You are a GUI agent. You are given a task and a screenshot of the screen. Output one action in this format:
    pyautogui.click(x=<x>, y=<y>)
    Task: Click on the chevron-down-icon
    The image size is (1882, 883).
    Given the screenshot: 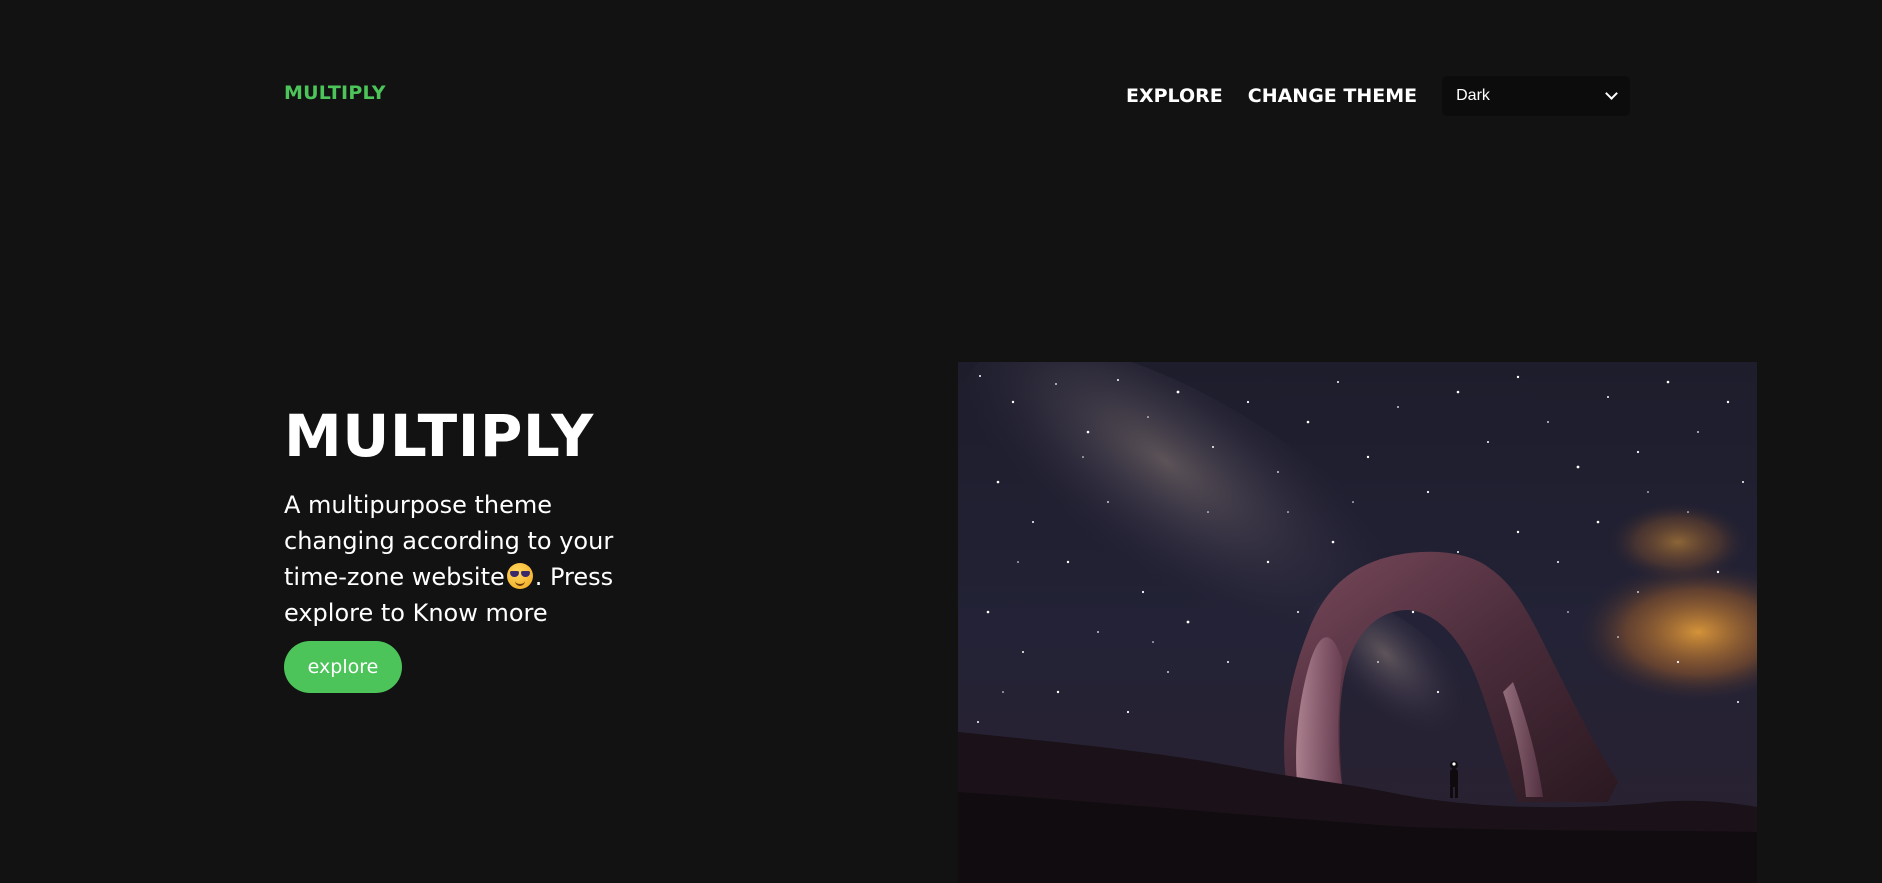 What is the action you would take?
    pyautogui.click(x=1611, y=93)
    